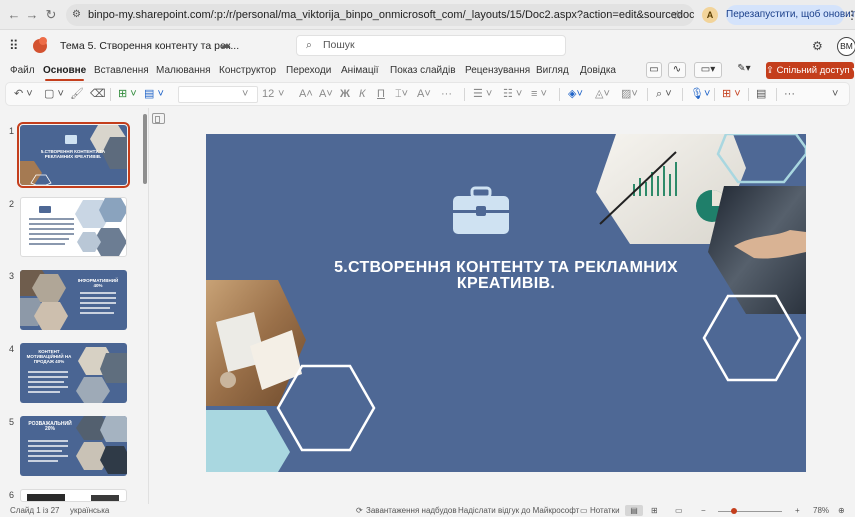  What do you see at coordinates (268, 94) in the screenshot?
I see `font-size-field: 12` at bounding box center [268, 94].